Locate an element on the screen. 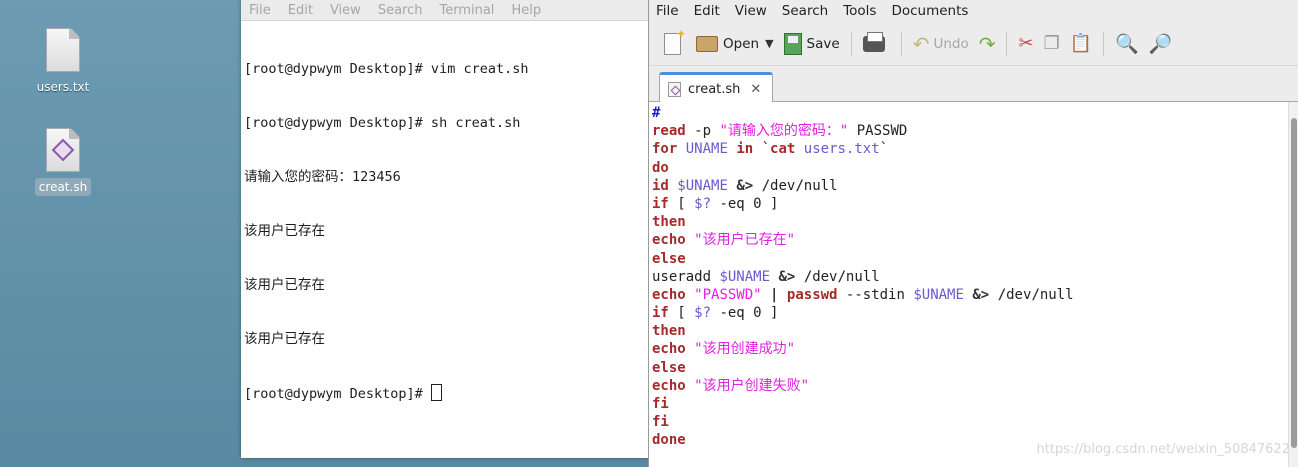 This screenshot has height=467, width=1298. code-line: fi is located at coordinates (968, 404).